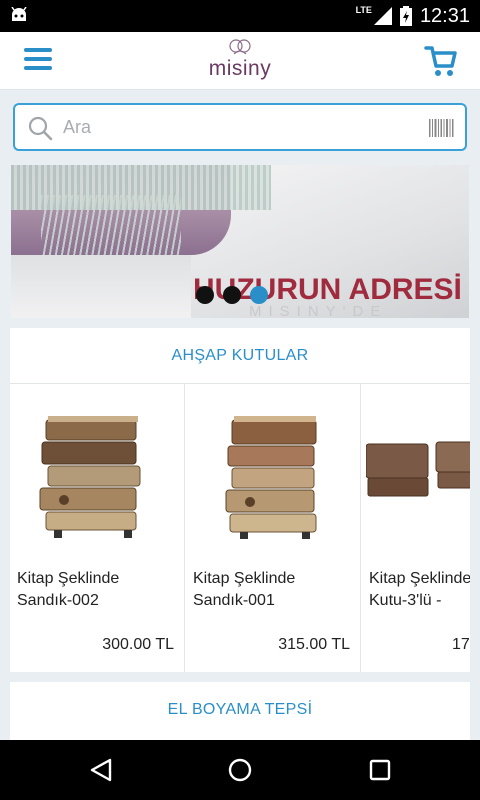  I want to click on menu-icon, so click(38, 61).